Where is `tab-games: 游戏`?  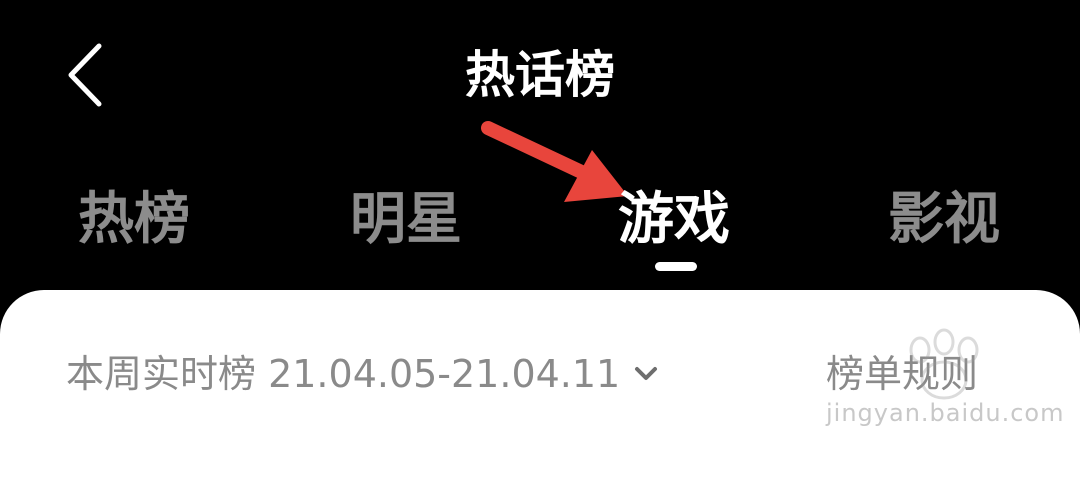 tab-games: 游戏 is located at coordinates (674, 220).